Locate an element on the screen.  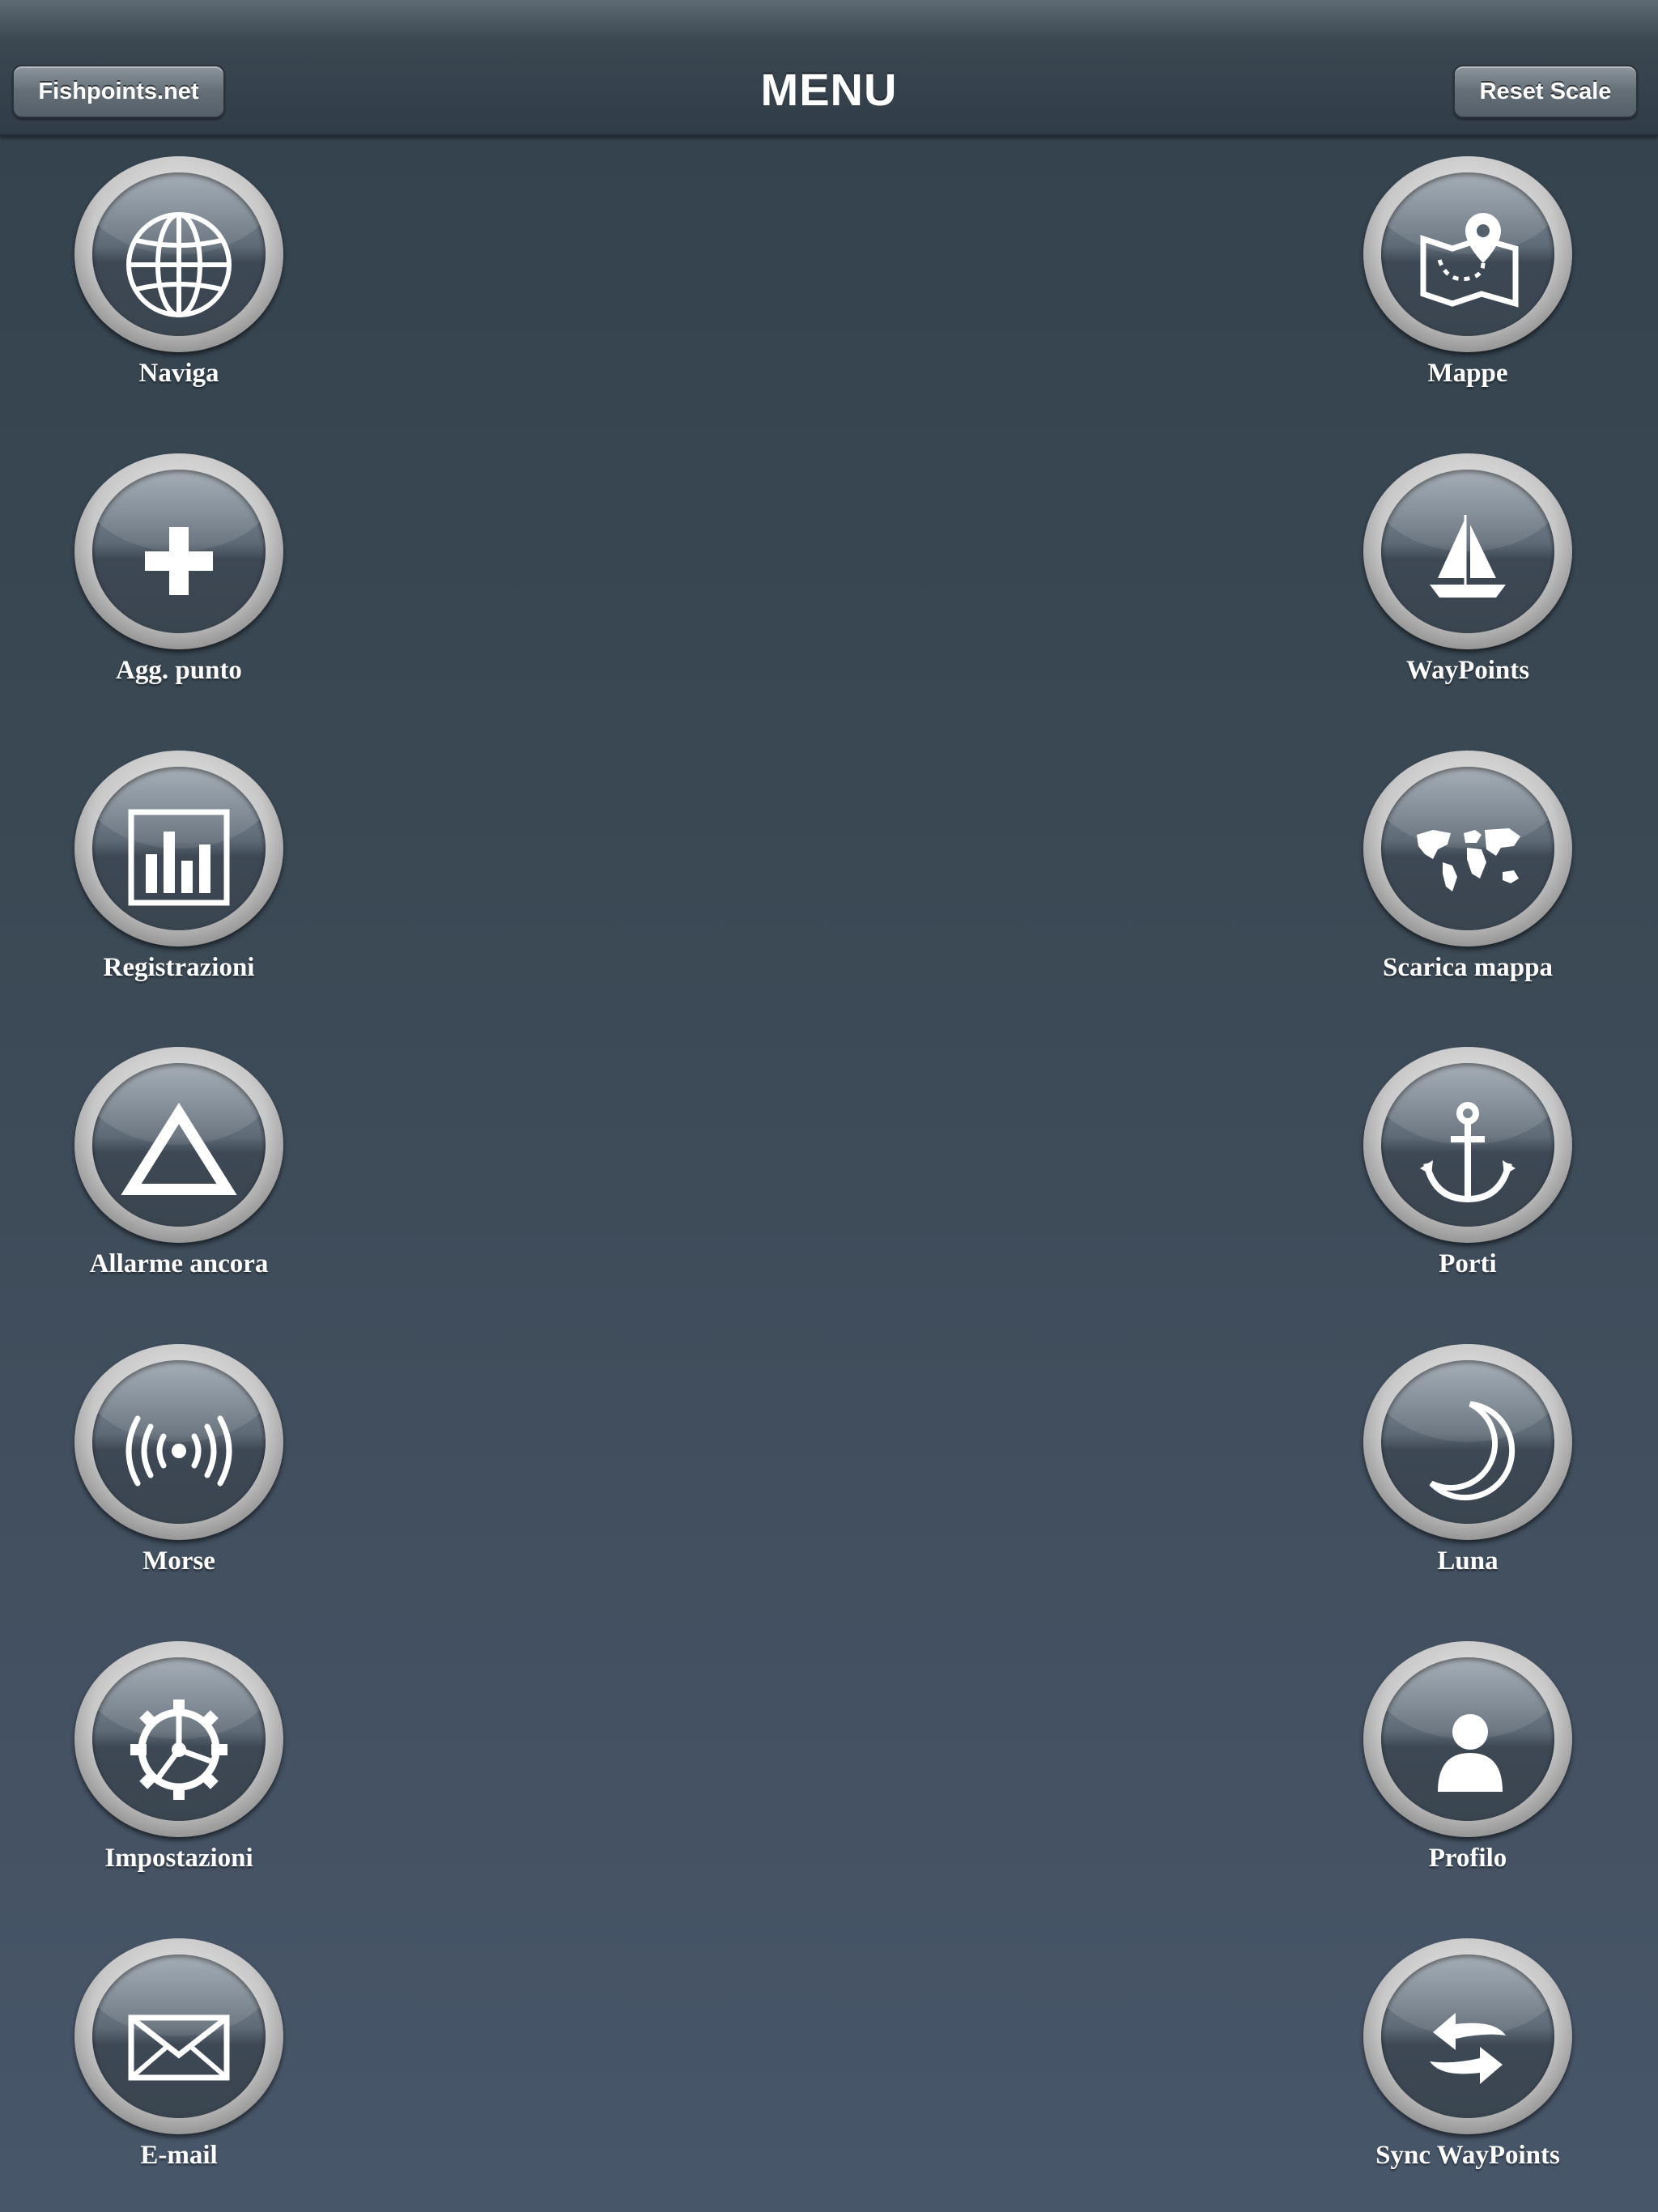
agg-punto-button is located at coordinates (178, 551).